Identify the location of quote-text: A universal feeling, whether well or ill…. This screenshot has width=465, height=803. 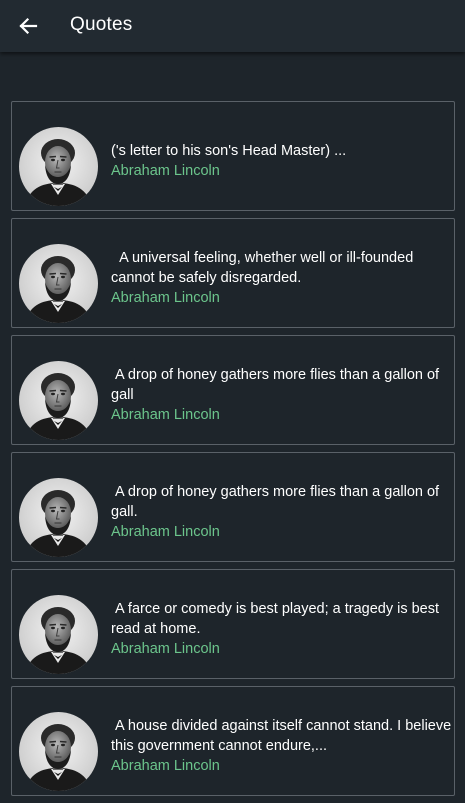
(264, 267).